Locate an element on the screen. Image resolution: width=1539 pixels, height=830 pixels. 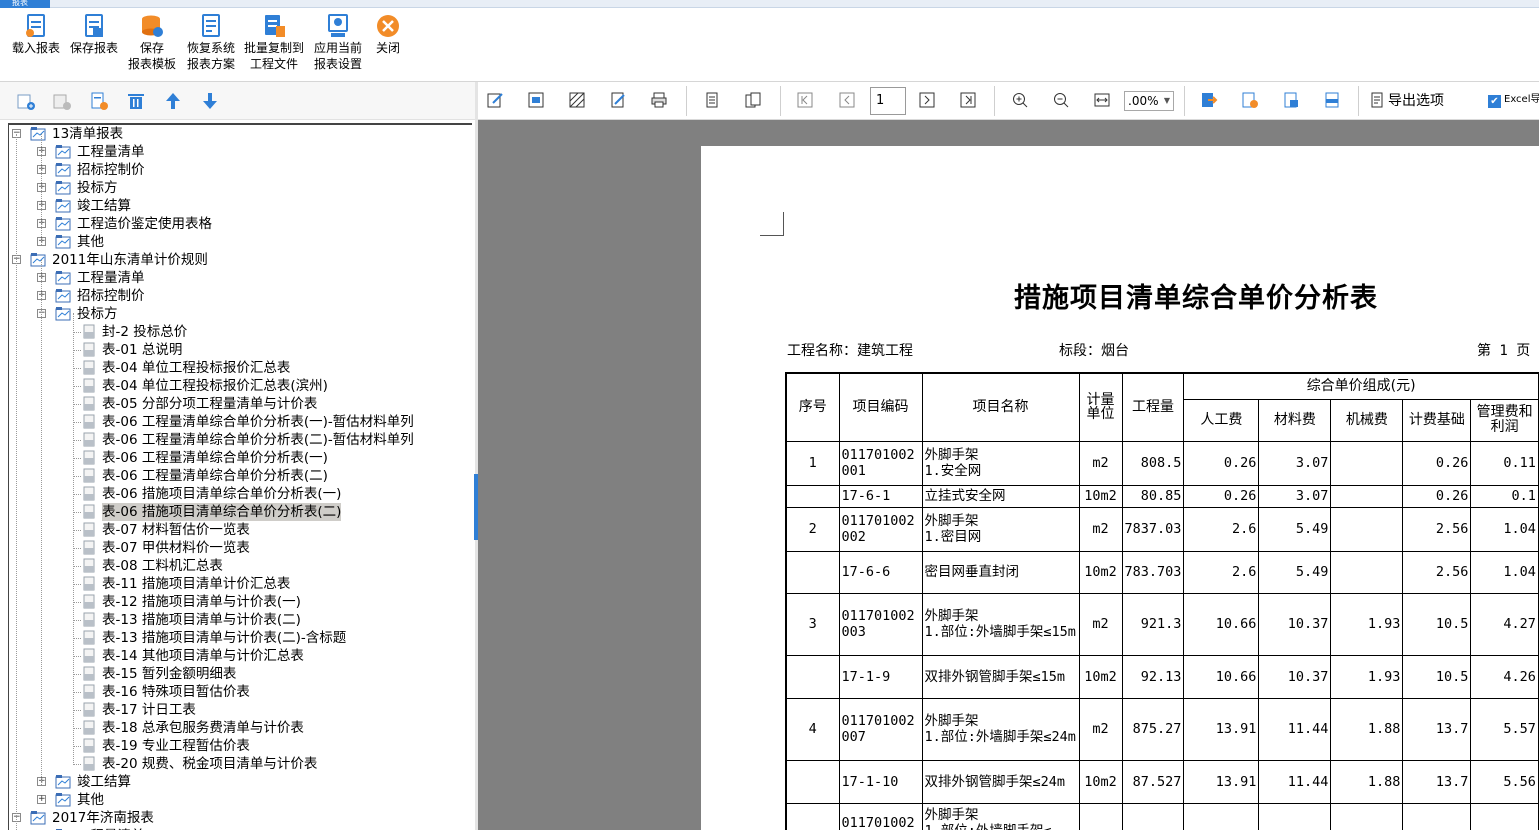
export-excel-icon is located at coordinates (1250, 100).